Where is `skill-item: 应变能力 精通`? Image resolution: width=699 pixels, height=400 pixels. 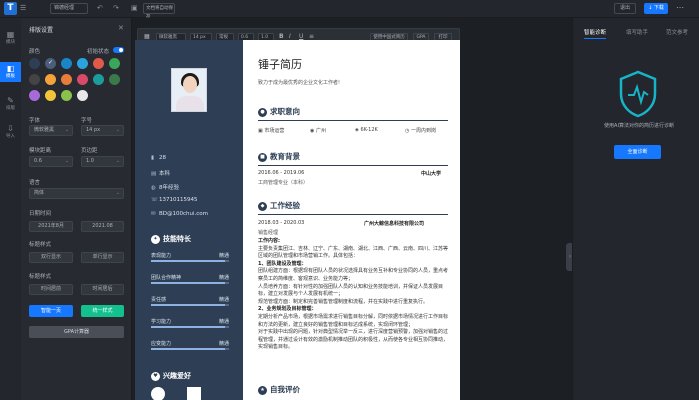 skill-item: 应变能力 精通 is located at coordinates (190, 345).